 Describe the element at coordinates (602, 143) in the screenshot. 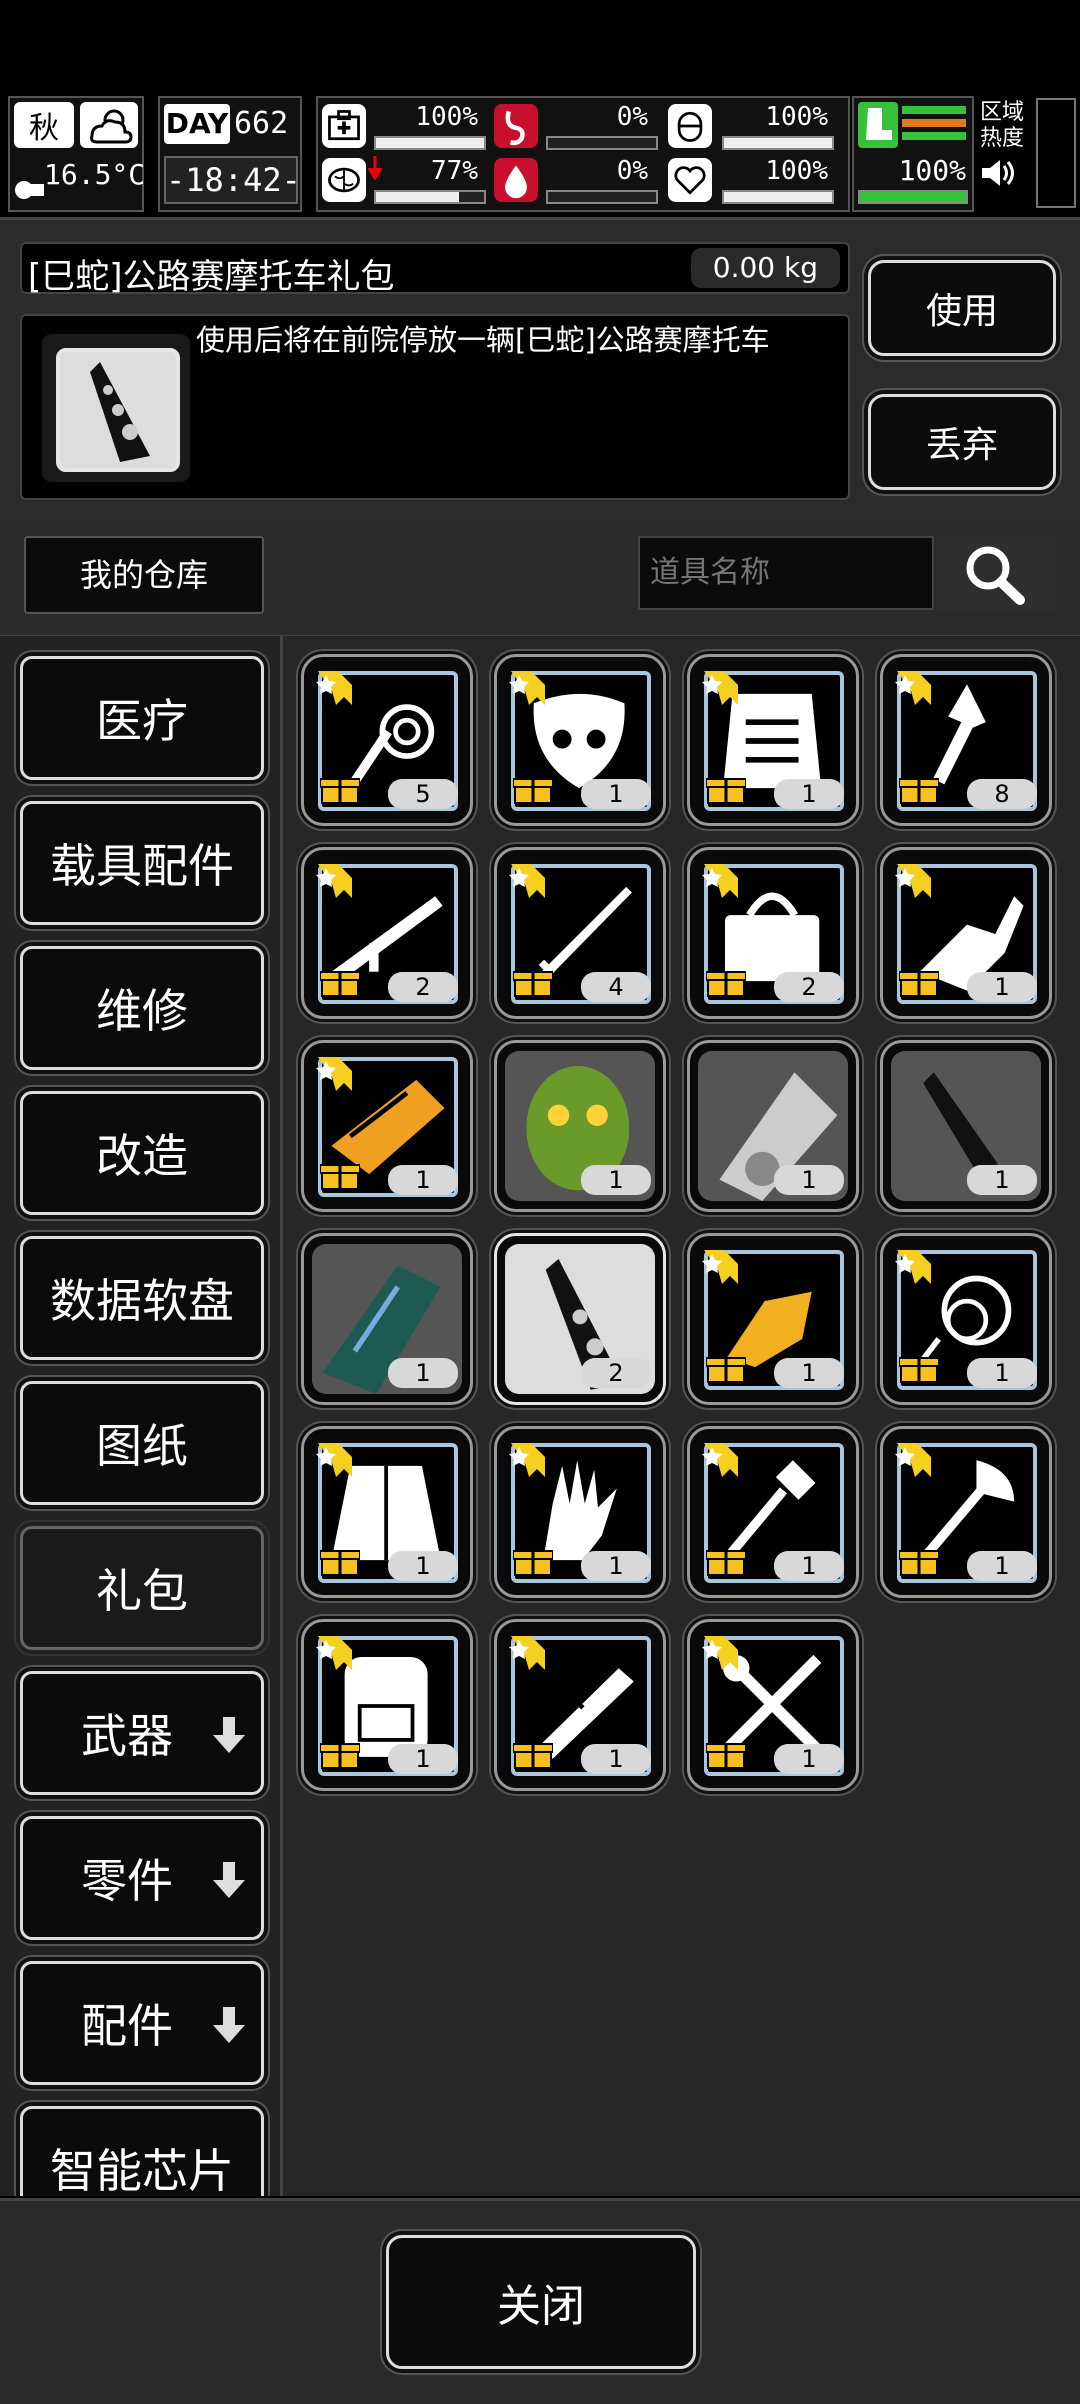

I see `hunger-bar` at that location.